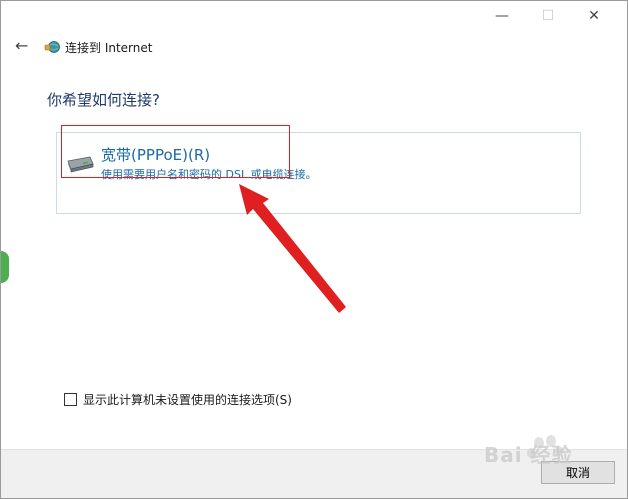 The height and width of the screenshot is (499, 628). What do you see at coordinates (109, 48) in the screenshot?
I see `wizard-title: 连接到 Internet` at bounding box center [109, 48].